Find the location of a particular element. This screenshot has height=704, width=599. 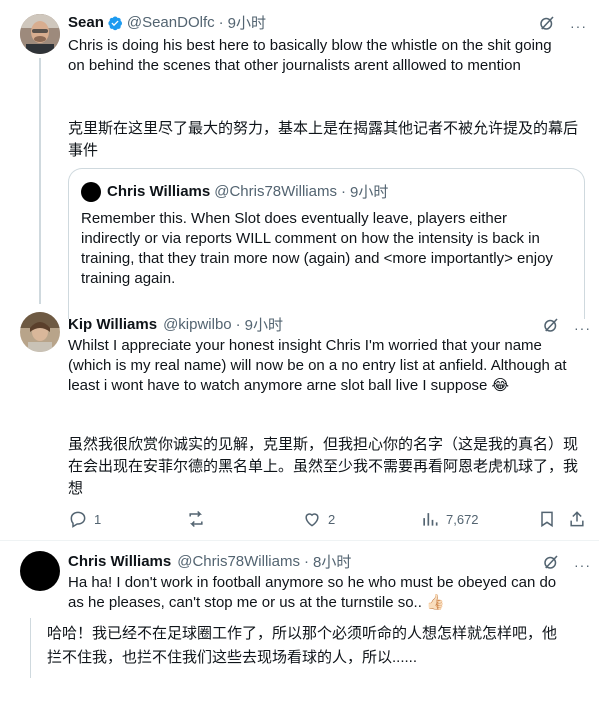

tweet-header: Sean @SeanDOlfc · 9小时 is located at coordinates (167, 22).